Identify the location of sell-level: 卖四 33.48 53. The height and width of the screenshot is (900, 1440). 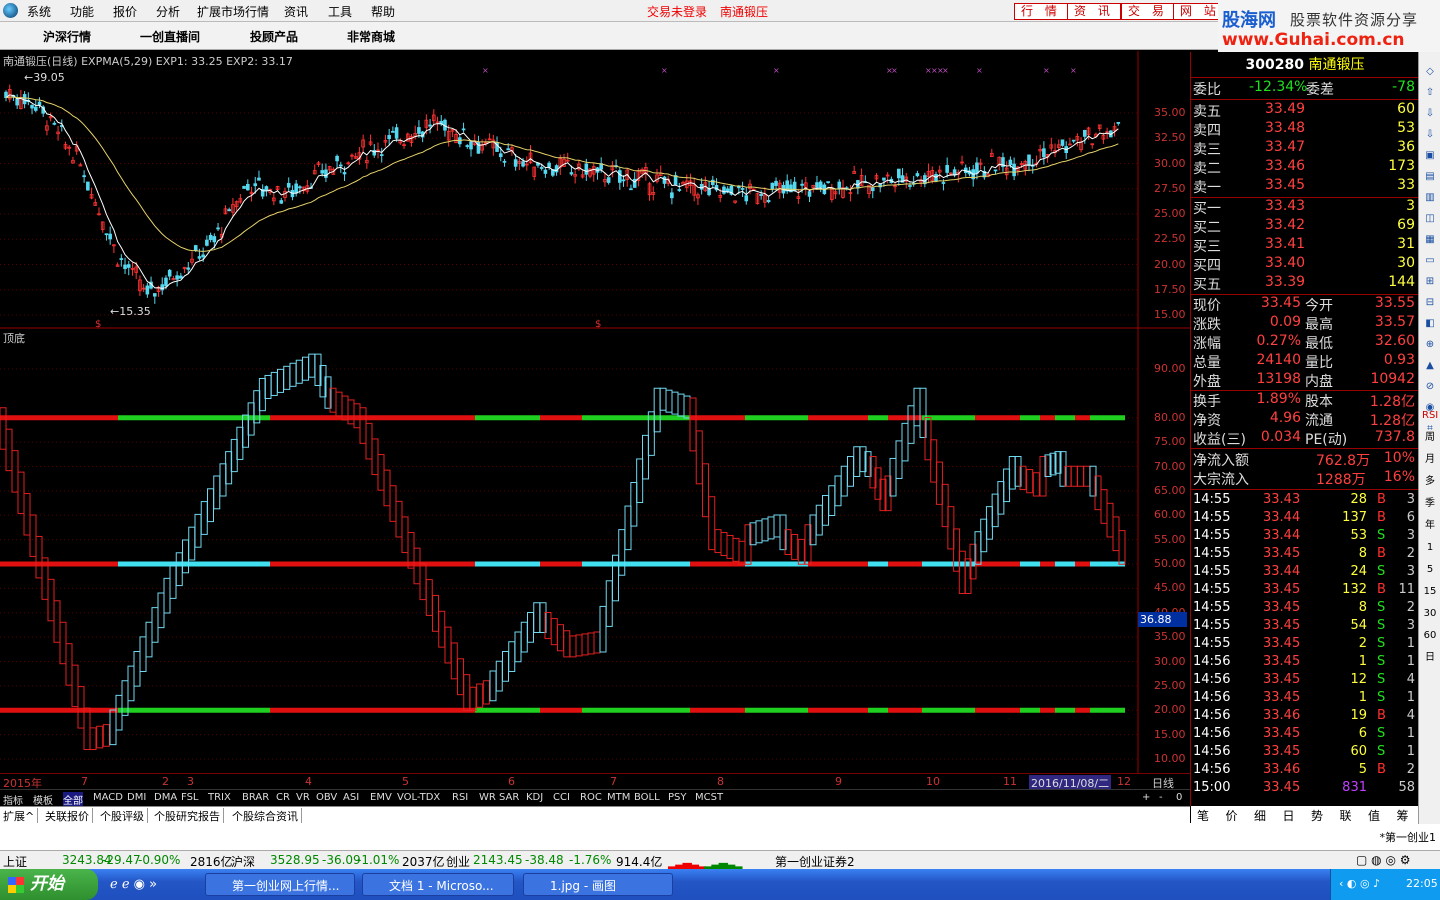
(1305, 129).